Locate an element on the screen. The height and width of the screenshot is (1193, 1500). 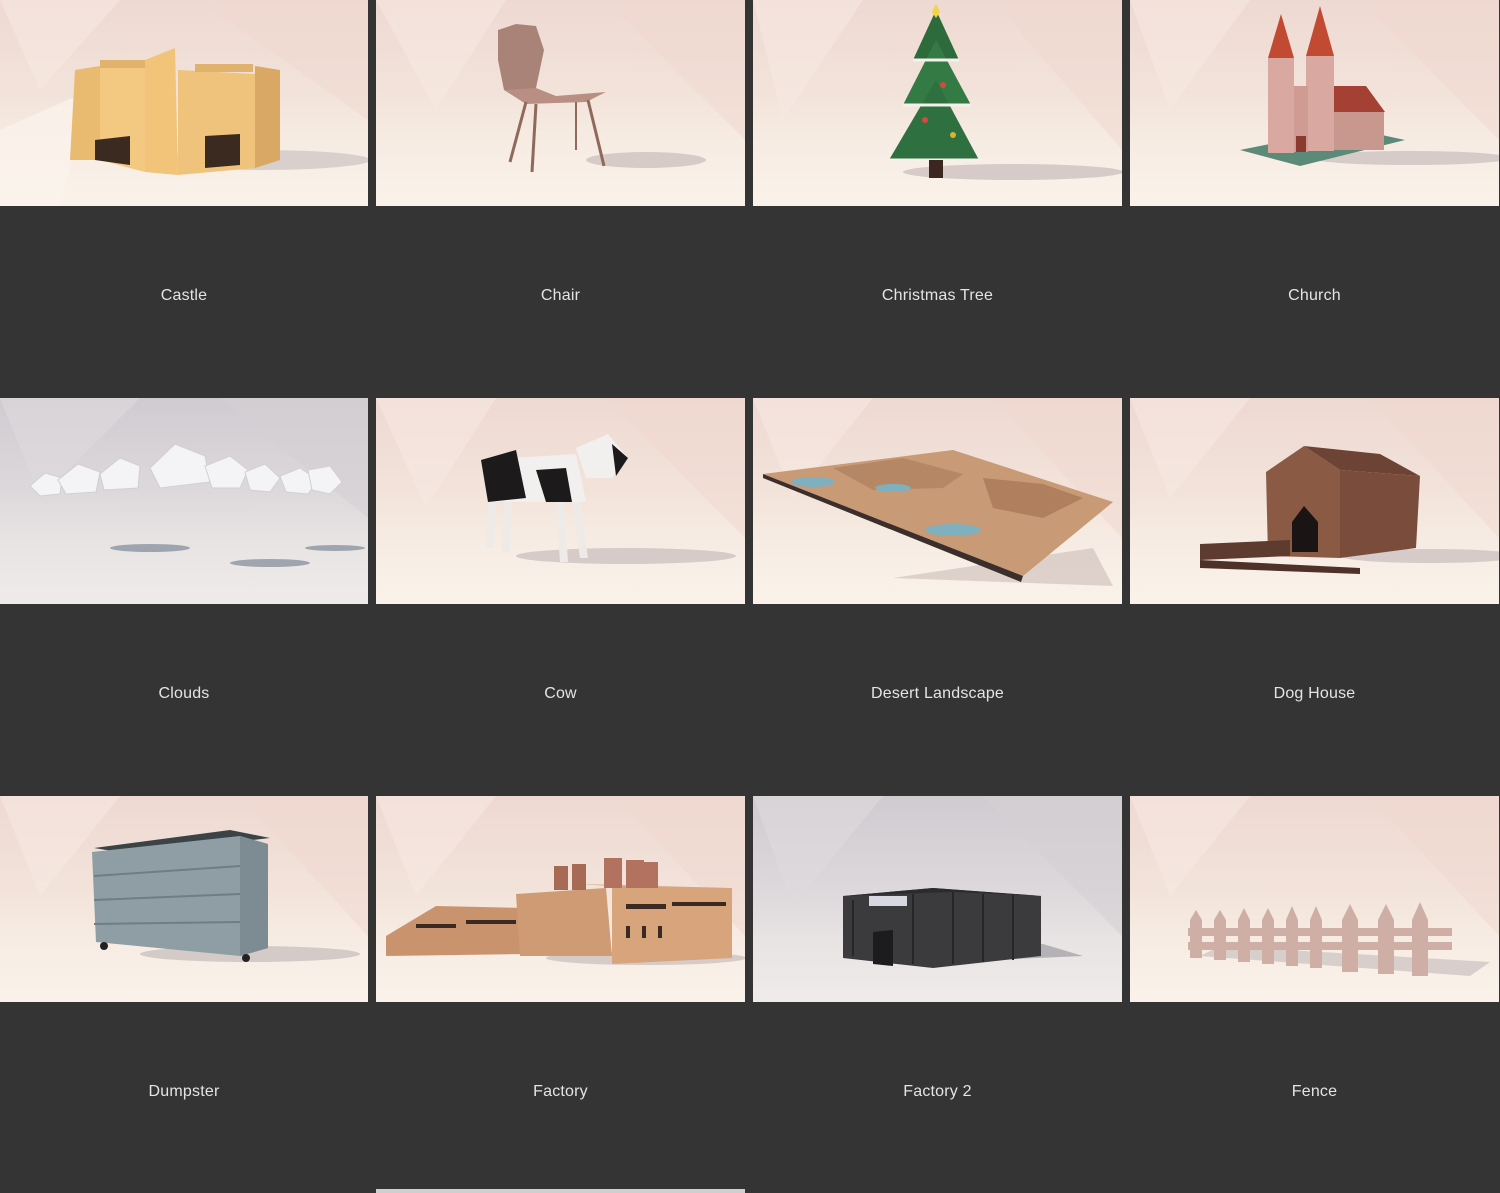
gallery-item-christmas-tree: Christmas Tree is located at coordinates (937, 195).